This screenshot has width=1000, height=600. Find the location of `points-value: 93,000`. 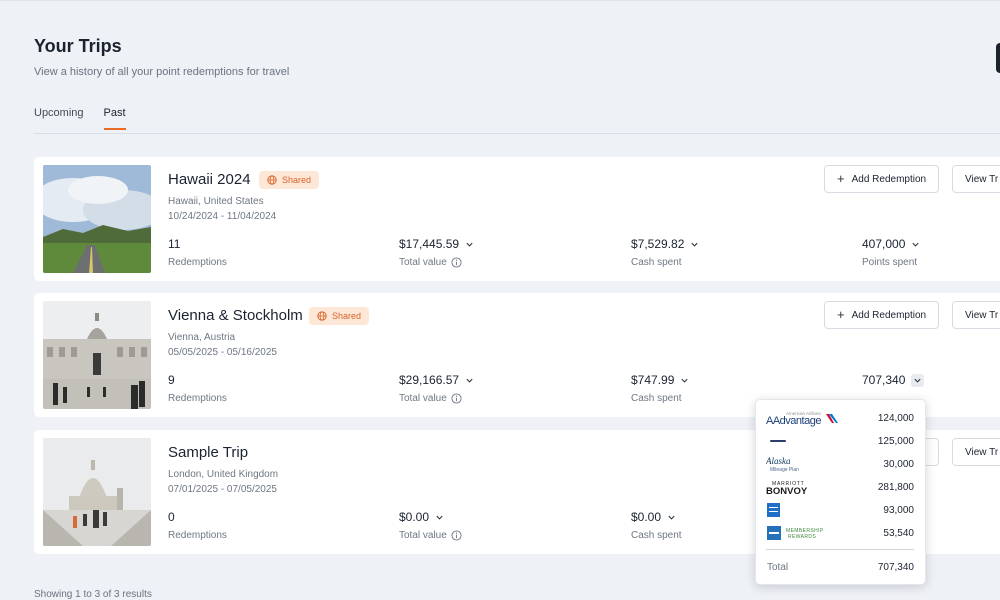

points-value: 93,000 is located at coordinates (898, 510).